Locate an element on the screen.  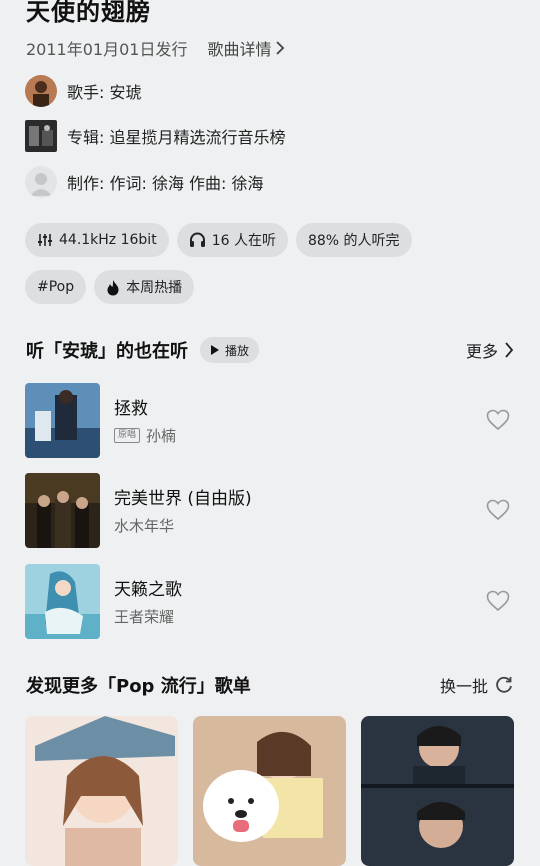
song-artist: 水木年华 is located at coordinates (144, 526).